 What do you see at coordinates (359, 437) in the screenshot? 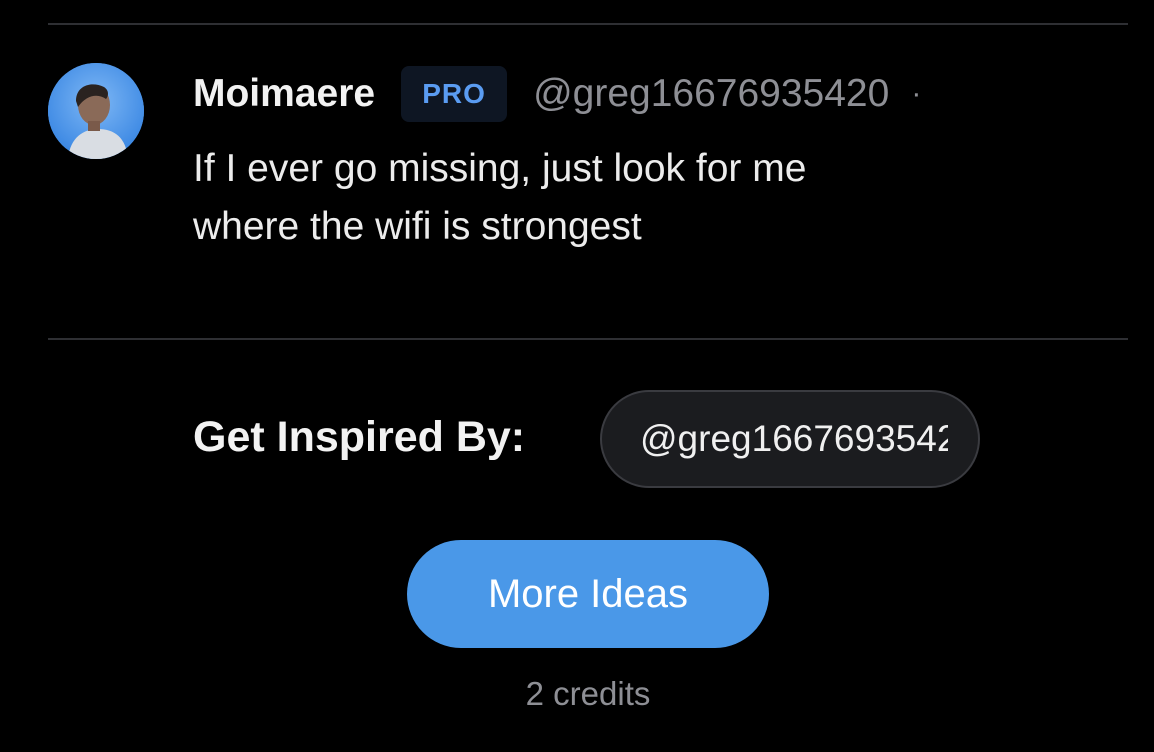
I see `inspired-by-label: Get Inspired By:` at bounding box center [359, 437].